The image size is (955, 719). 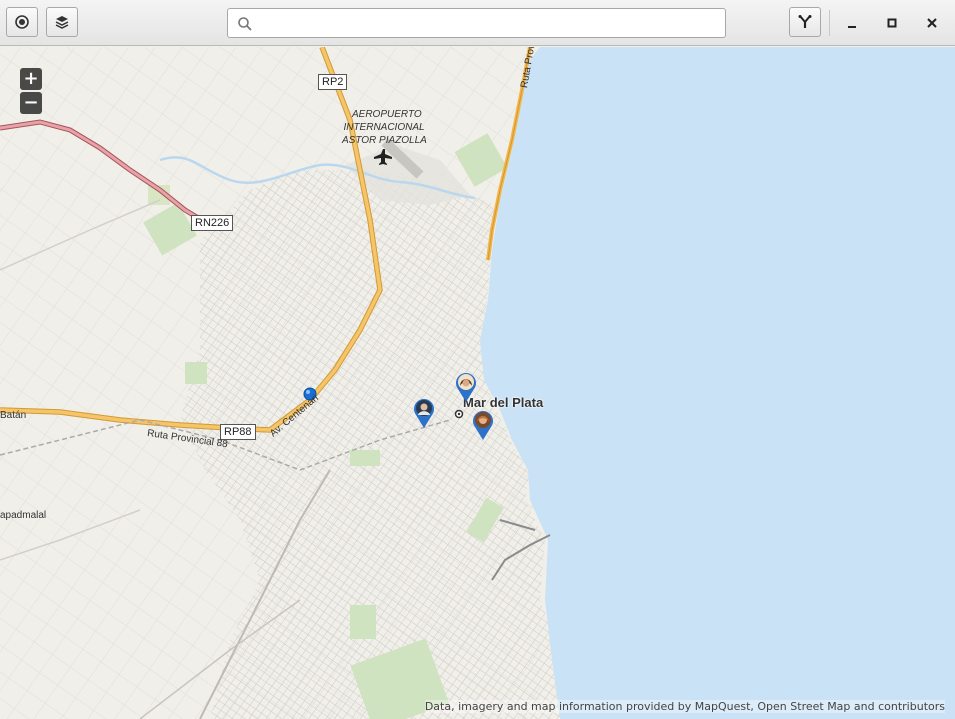 I want to click on zoom-out-label: −, so click(x=31, y=102).